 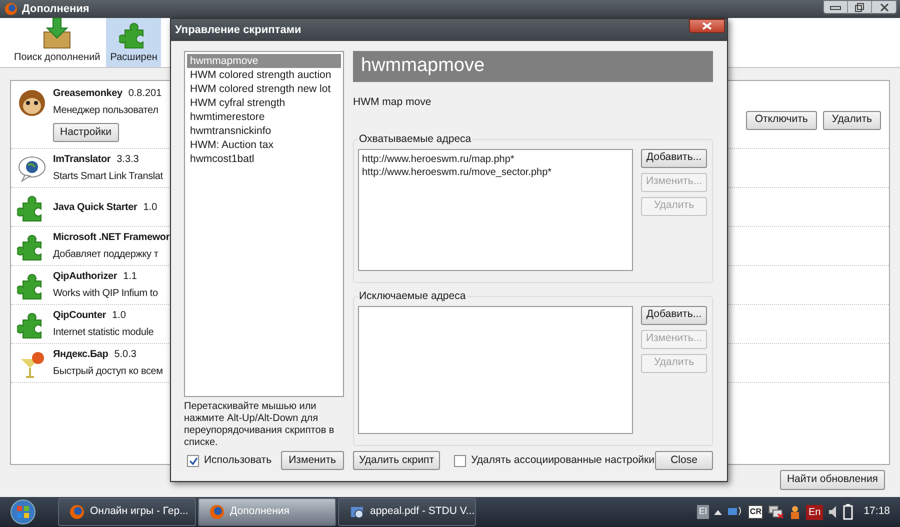 I want to click on url-item: http://www.heroeswm.ru/move_sector.php*, so click(x=495, y=172).